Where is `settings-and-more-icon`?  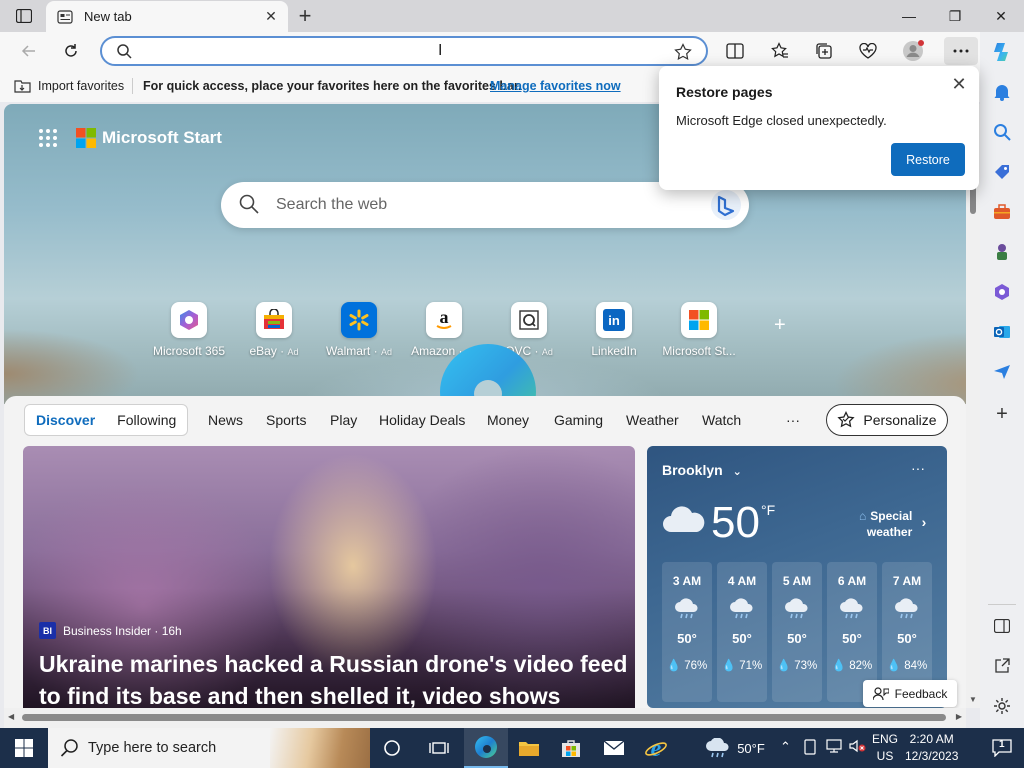 settings-and-more-icon is located at coordinates (961, 51).